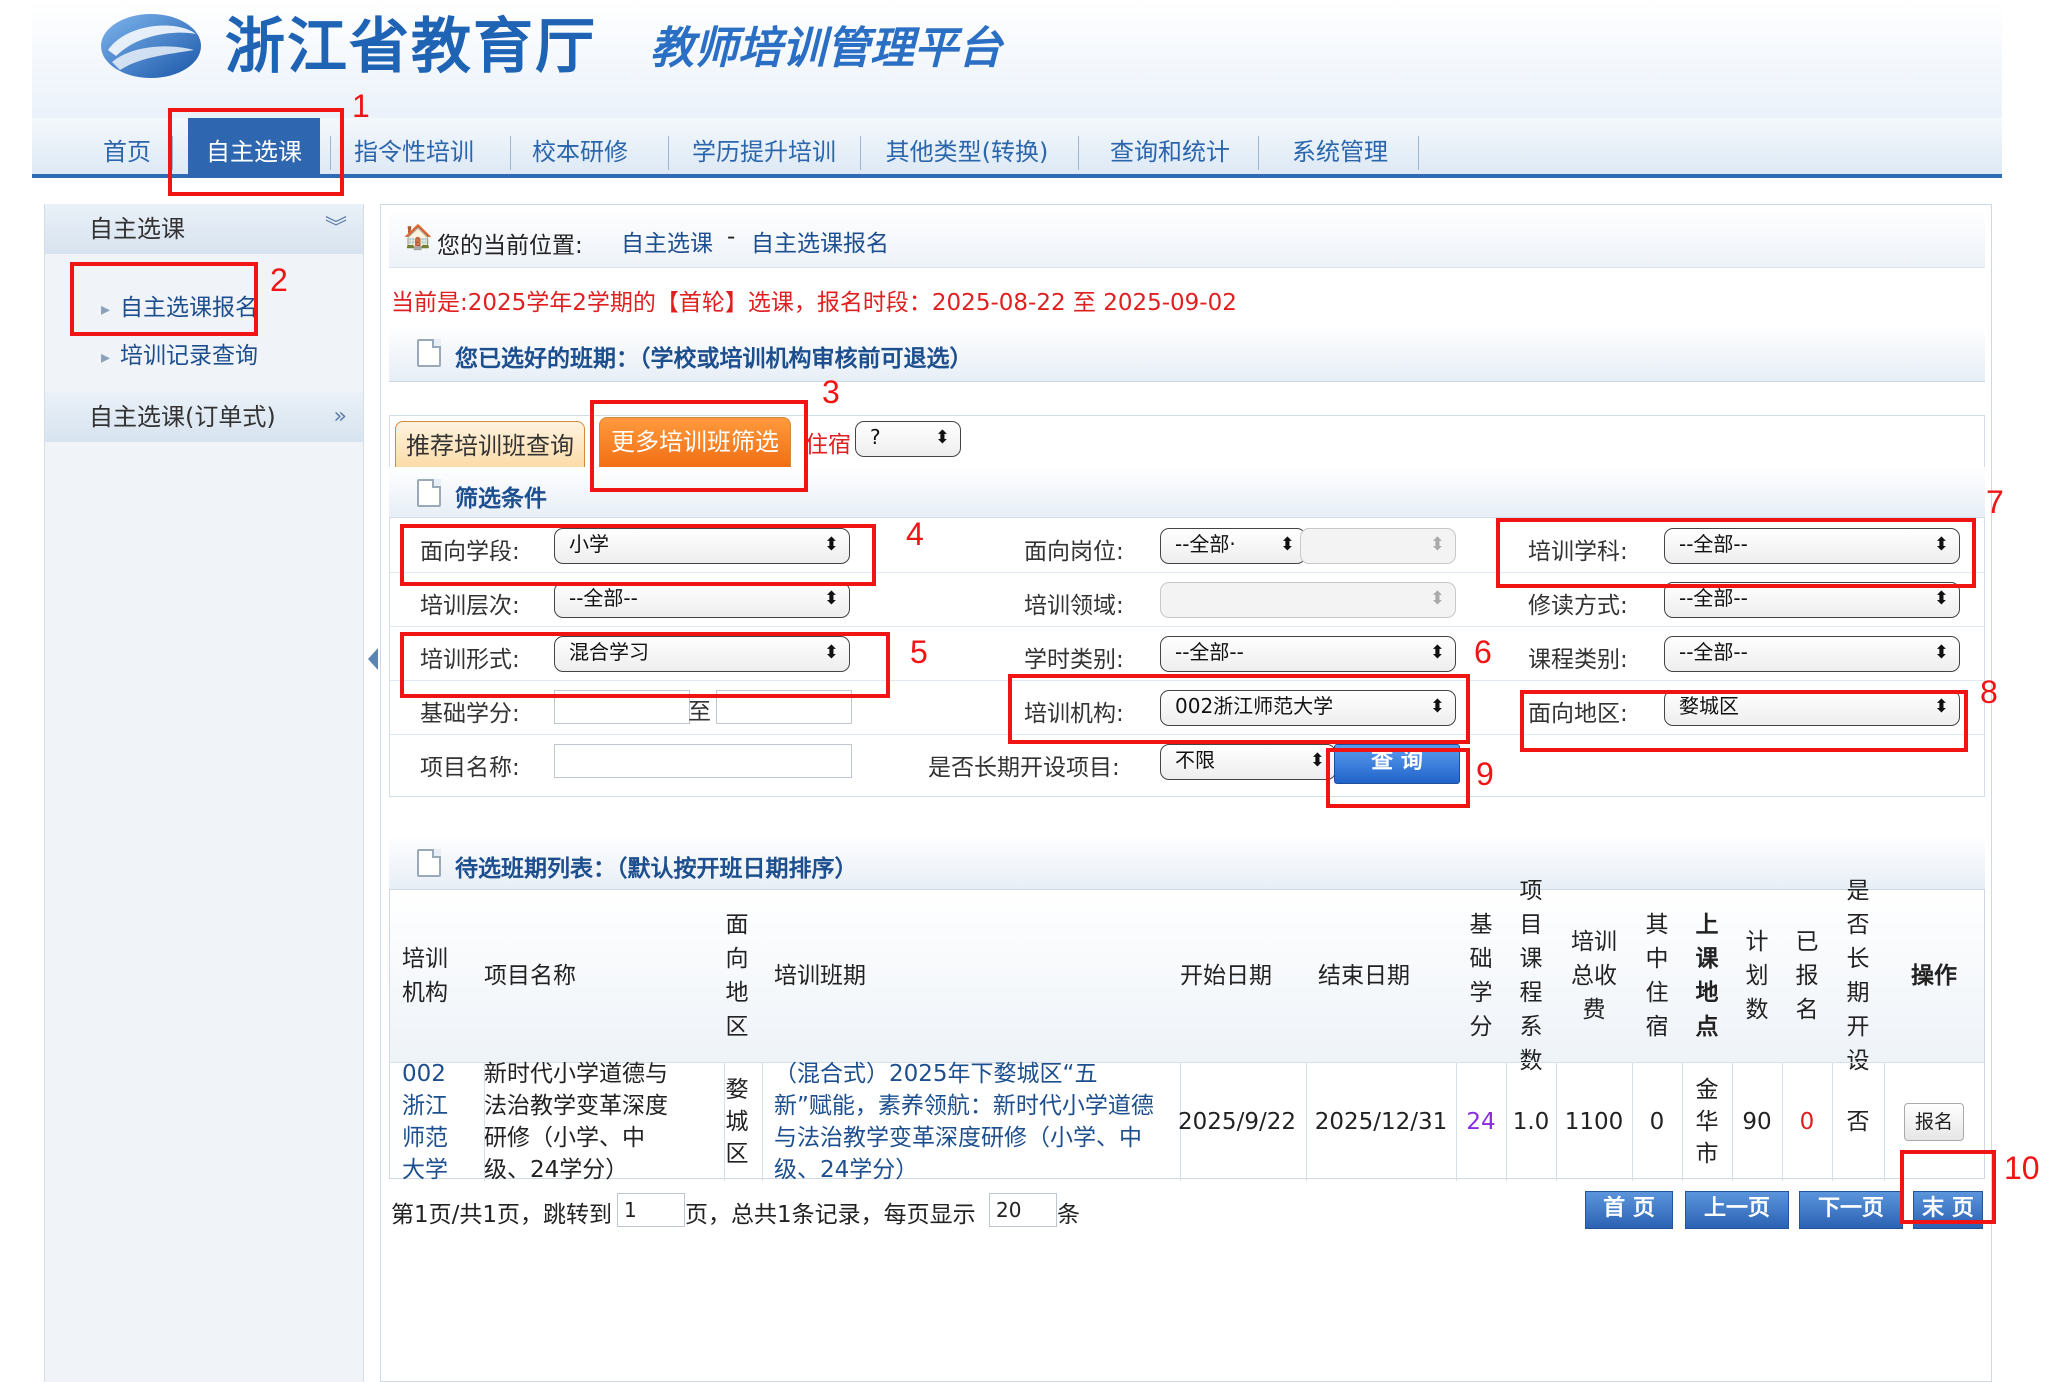  Describe the element at coordinates (127, 148) in the screenshot. I see `nav-home: 首页` at that location.